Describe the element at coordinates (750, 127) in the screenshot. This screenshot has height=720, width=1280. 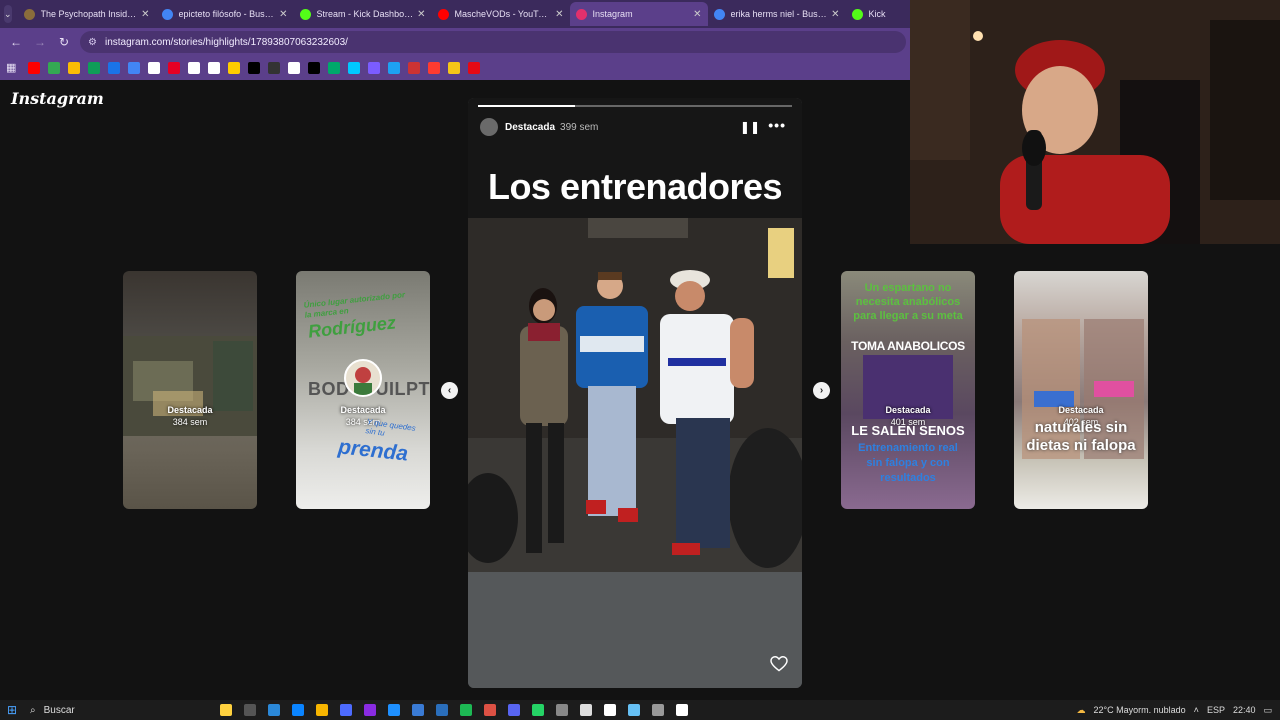
I see `pause-icon: ❚❚` at that location.